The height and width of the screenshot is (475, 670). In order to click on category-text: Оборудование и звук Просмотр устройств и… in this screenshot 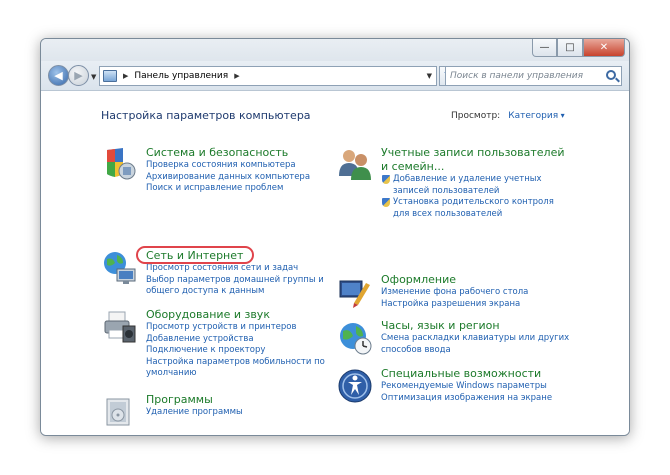, I will do `click(241, 344)`.